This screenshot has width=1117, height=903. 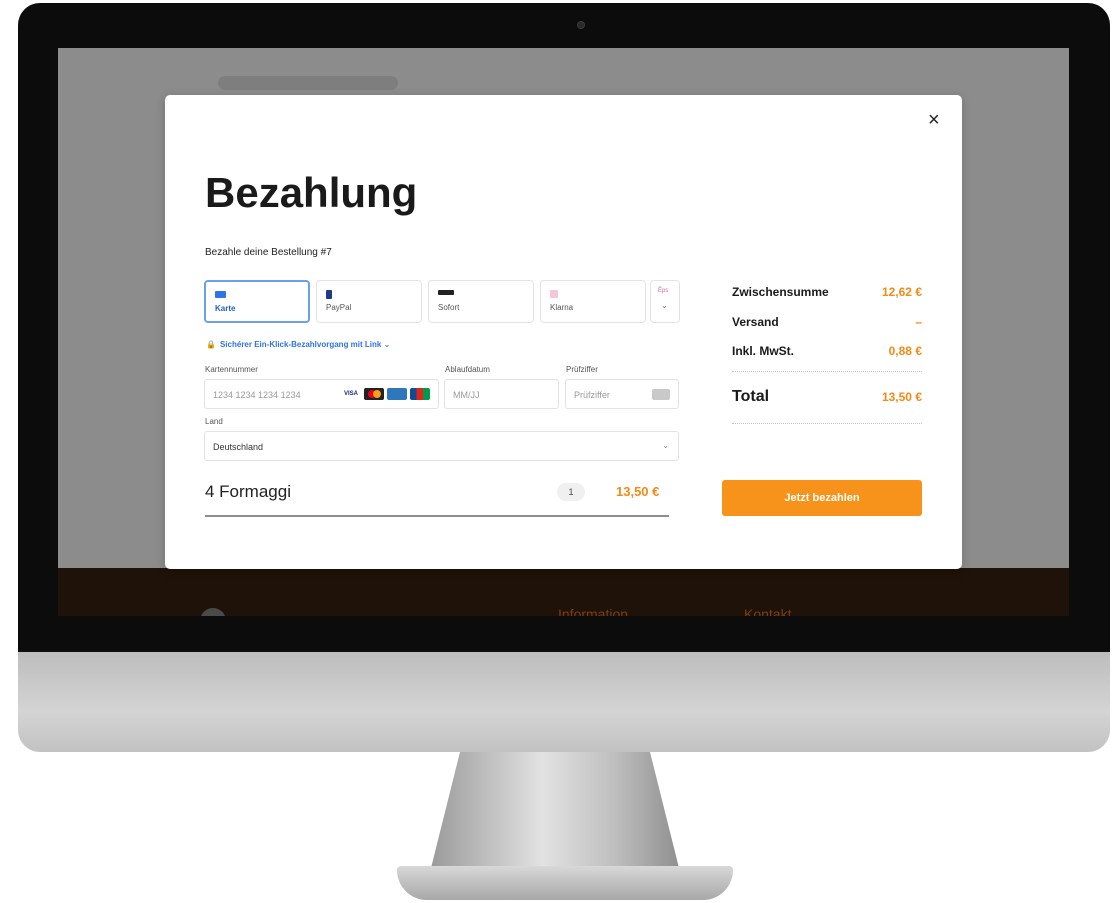 What do you see at coordinates (901, 397) in the screenshot?
I see `total-value: 13,50 €` at bounding box center [901, 397].